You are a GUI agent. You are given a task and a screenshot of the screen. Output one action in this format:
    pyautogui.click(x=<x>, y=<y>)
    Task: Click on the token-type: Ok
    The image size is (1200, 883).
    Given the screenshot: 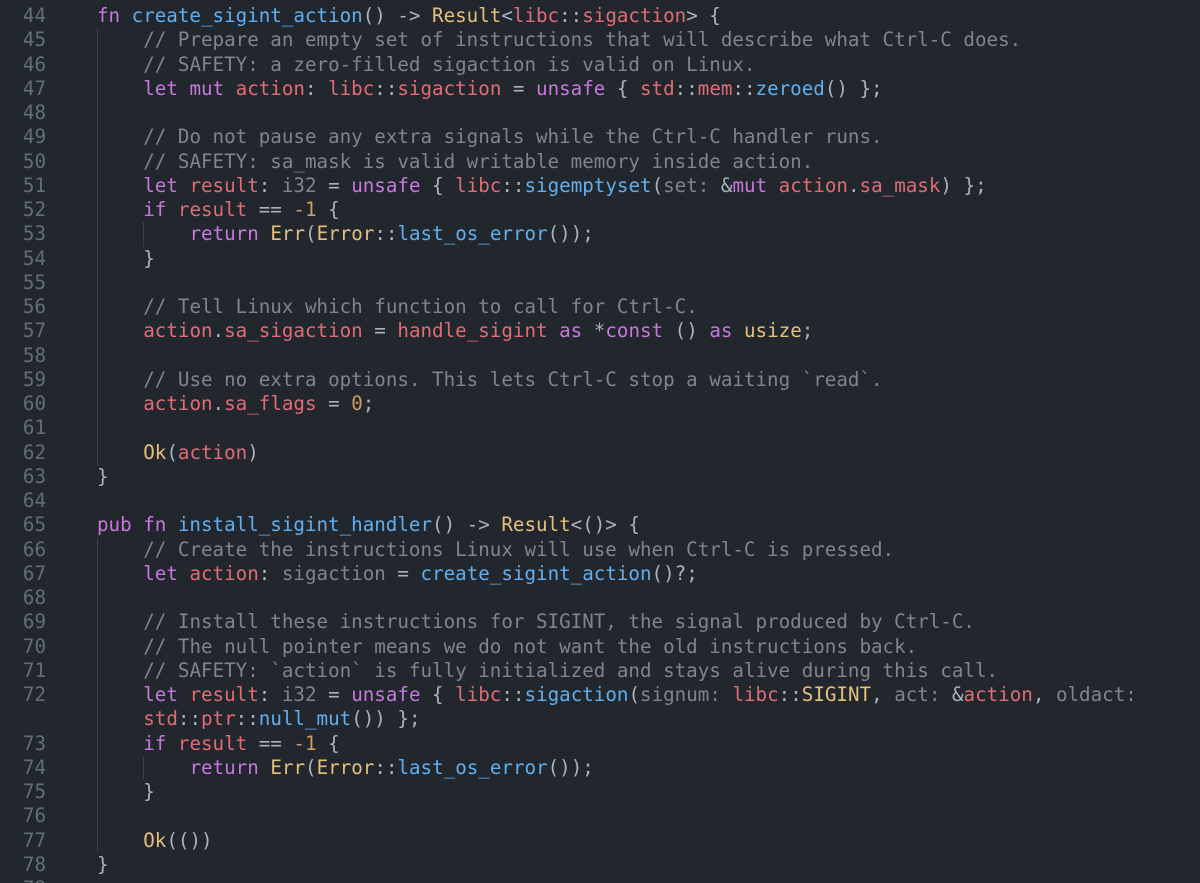 What is the action you would take?
    pyautogui.click(x=155, y=840)
    